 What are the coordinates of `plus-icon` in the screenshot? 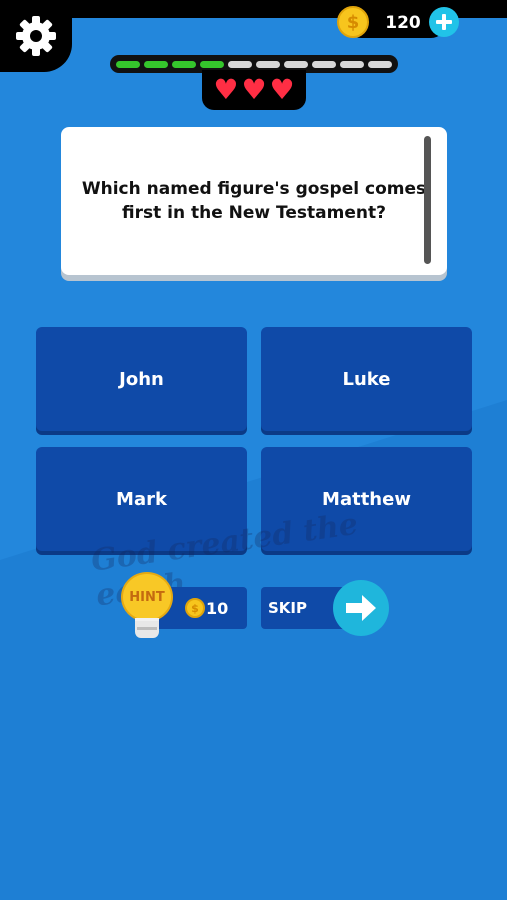 It's located at (444, 22).